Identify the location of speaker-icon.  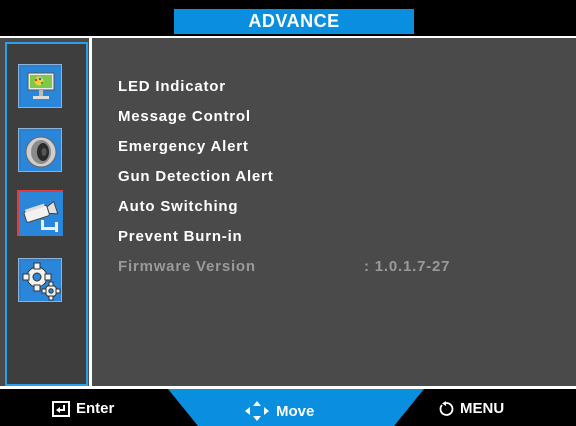
(41, 151).